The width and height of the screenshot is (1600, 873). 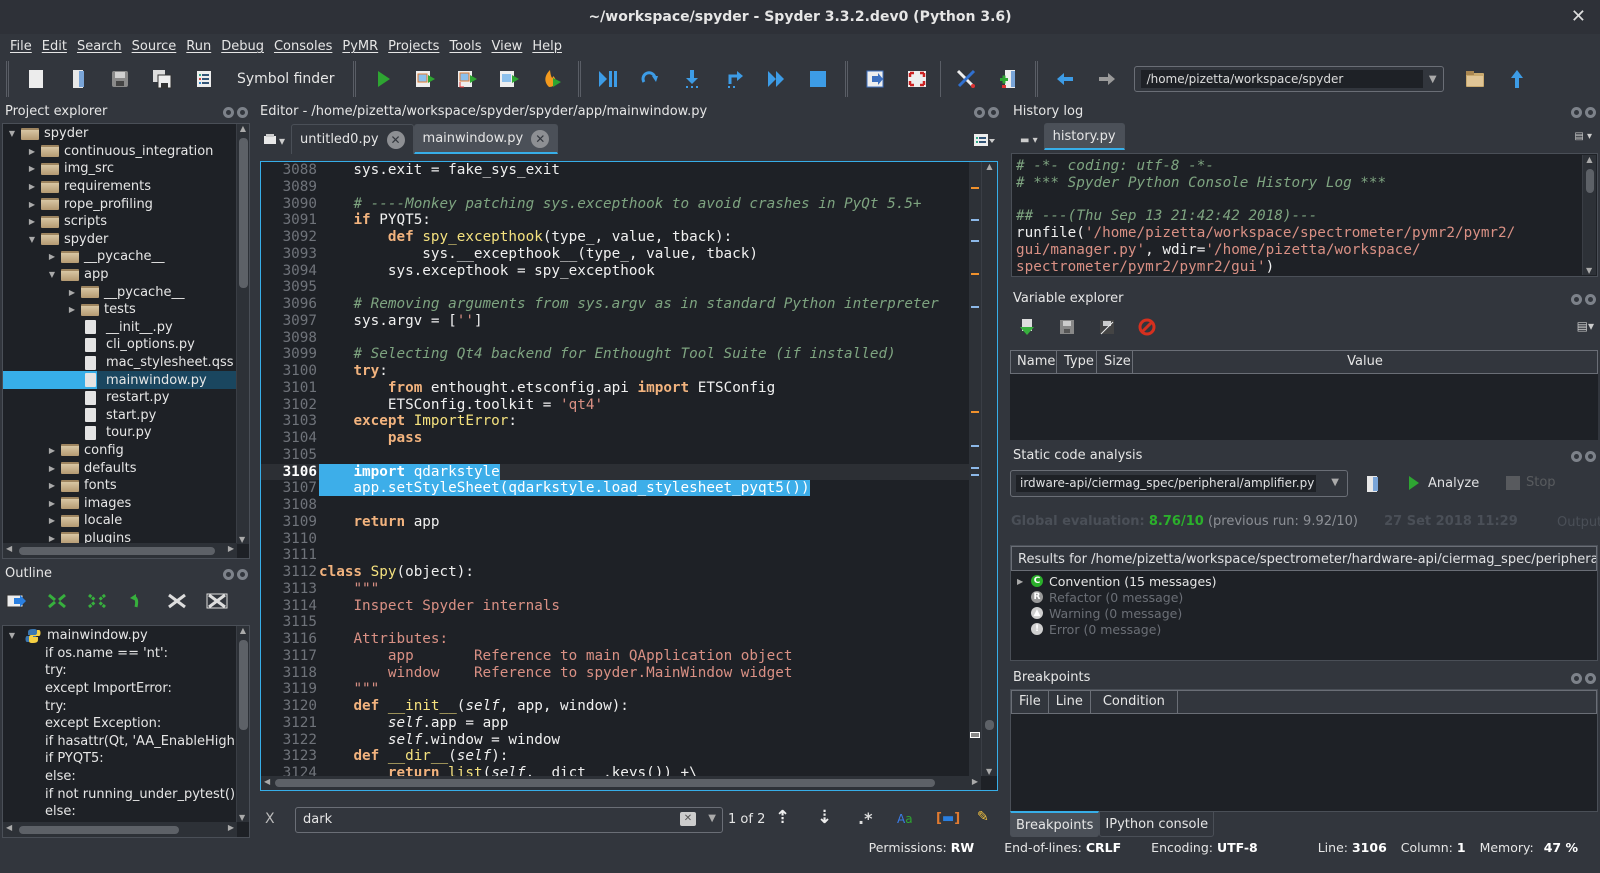 I want to click on code-line: 3091 if PYQT5:, so click(x=615, y=220).